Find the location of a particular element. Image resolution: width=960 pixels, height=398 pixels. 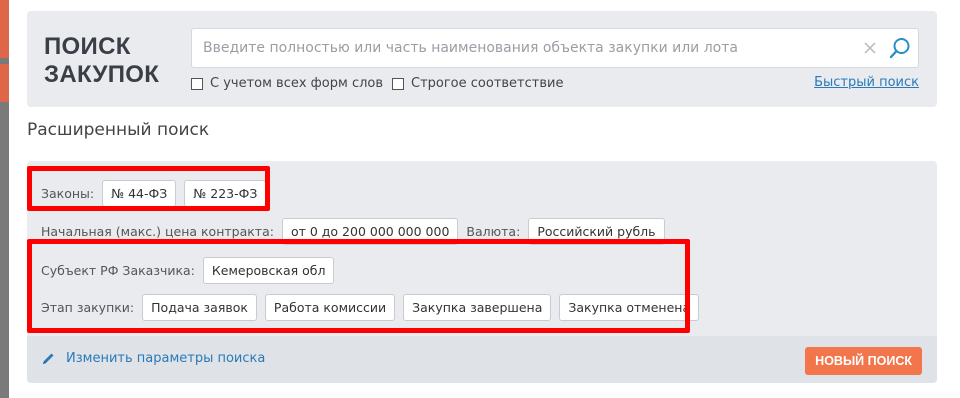

checkbox-strict-match-label: Строгое соответствие is located at coordinates (487, 83).